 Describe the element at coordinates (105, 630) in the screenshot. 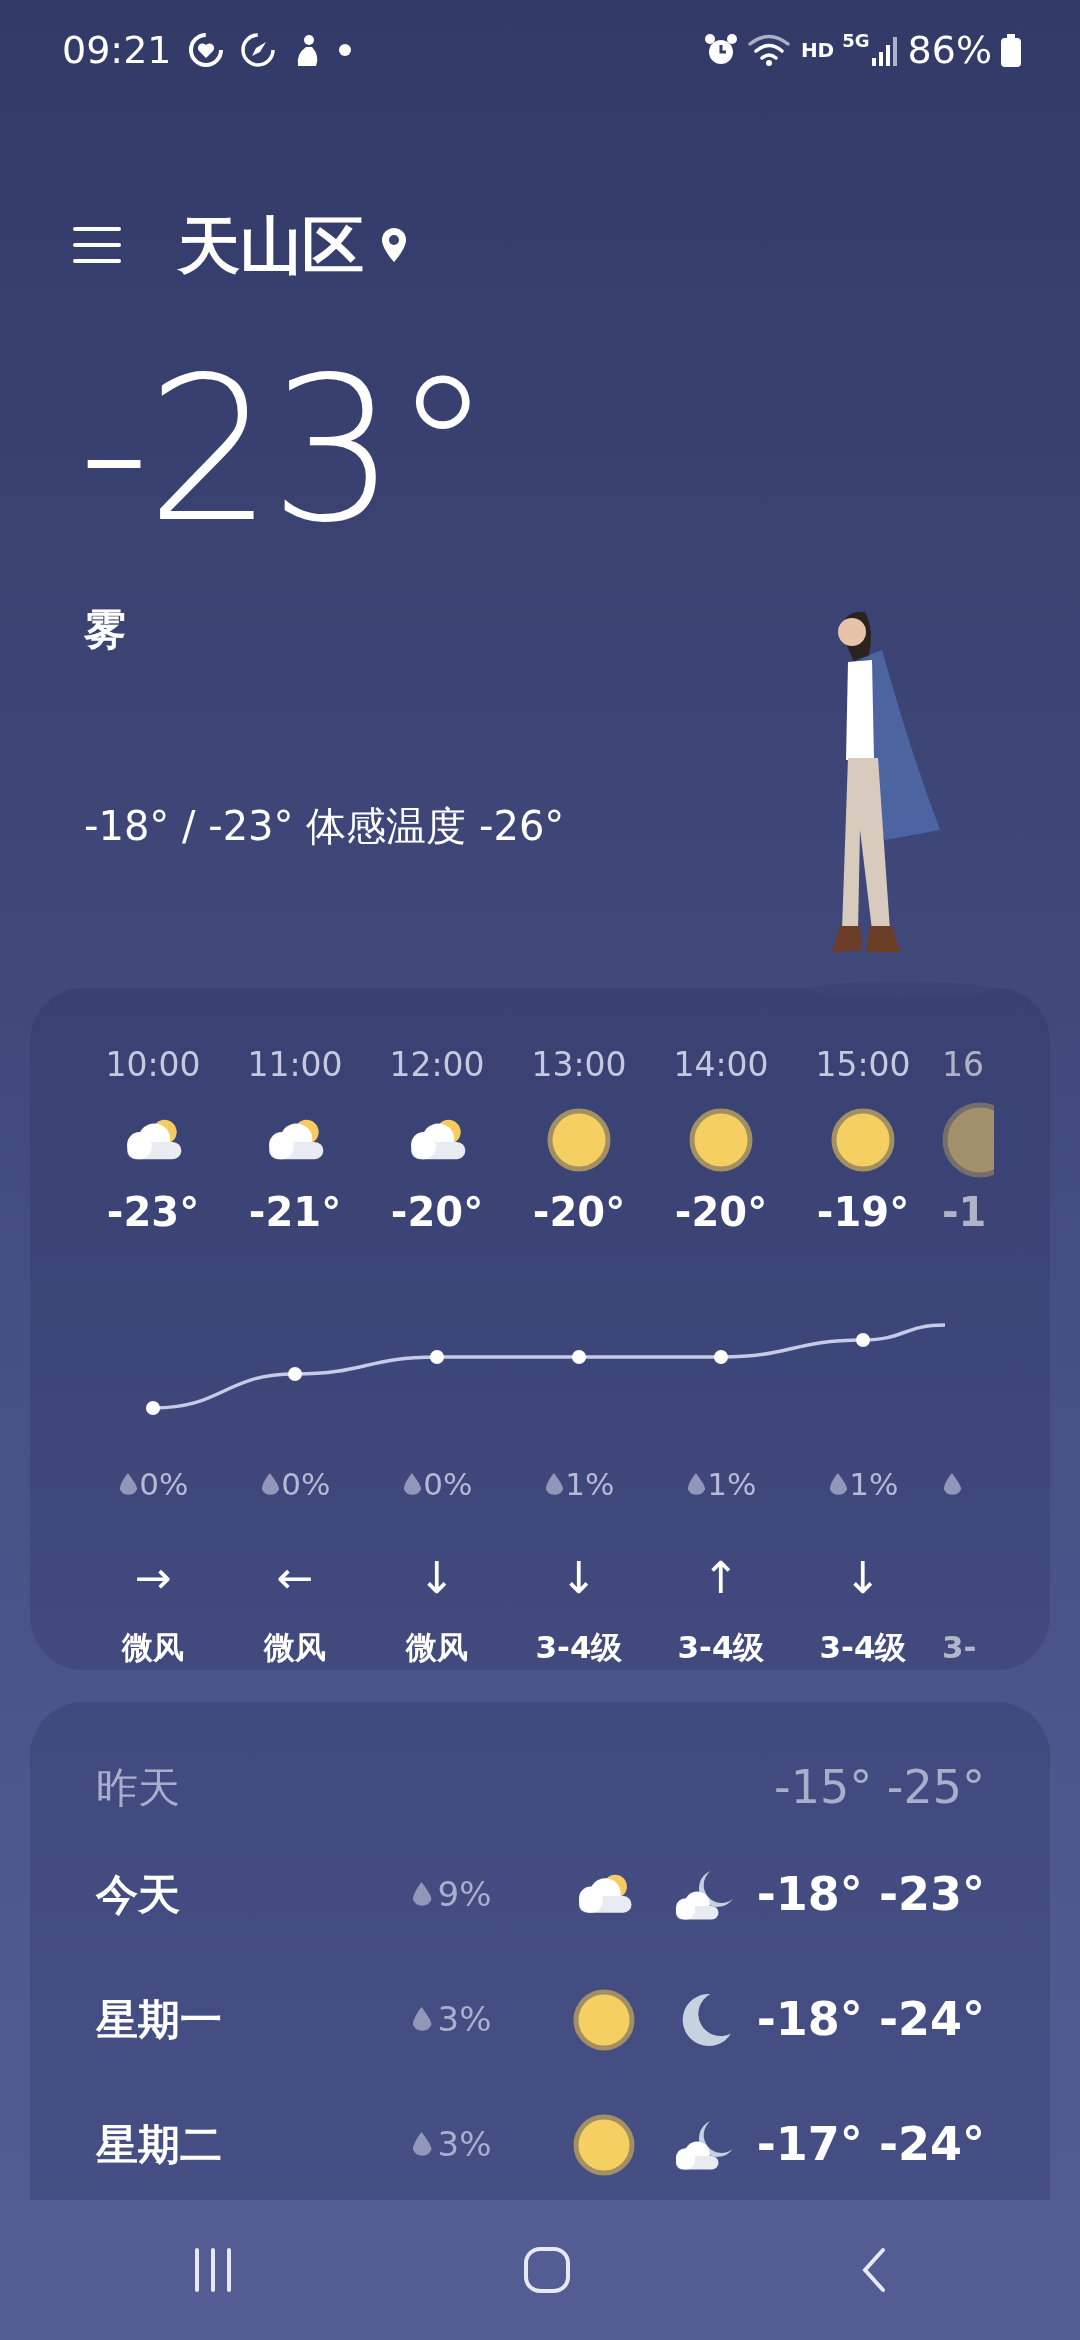

I see `weather-condition: 雾` at that location.